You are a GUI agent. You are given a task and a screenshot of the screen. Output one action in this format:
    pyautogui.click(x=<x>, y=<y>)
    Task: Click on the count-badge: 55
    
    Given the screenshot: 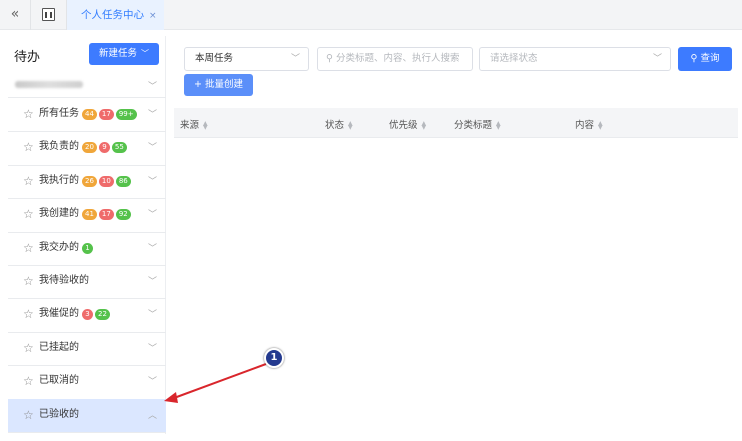 What is the action you would take?
    pyautogui.click(x=119, y=148)
    